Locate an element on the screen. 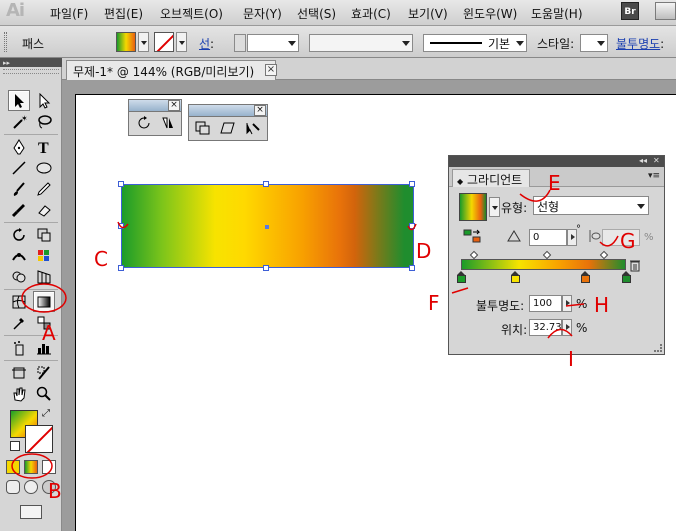  fill-dropdown is located at coordinates (143, 42).